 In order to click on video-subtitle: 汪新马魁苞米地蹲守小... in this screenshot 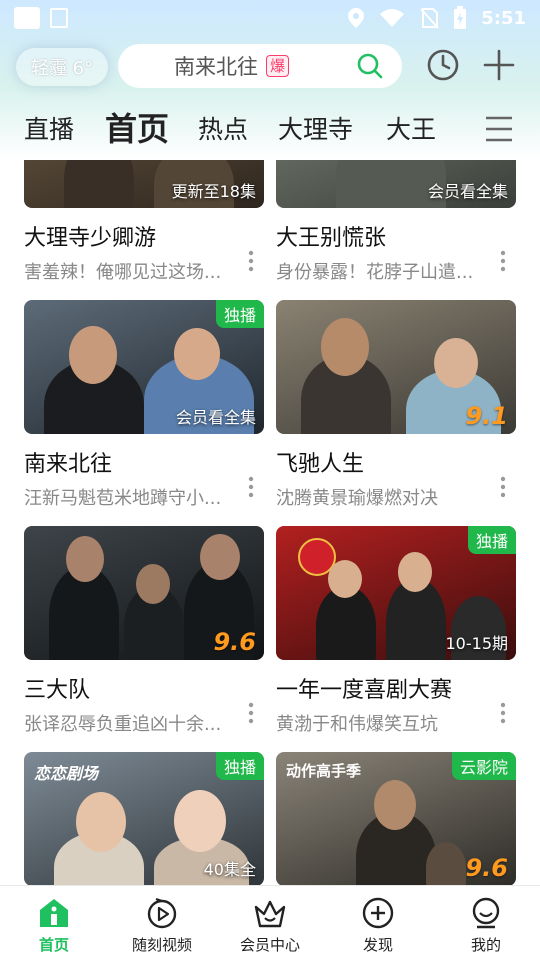, I will do `click(123, 498)`.